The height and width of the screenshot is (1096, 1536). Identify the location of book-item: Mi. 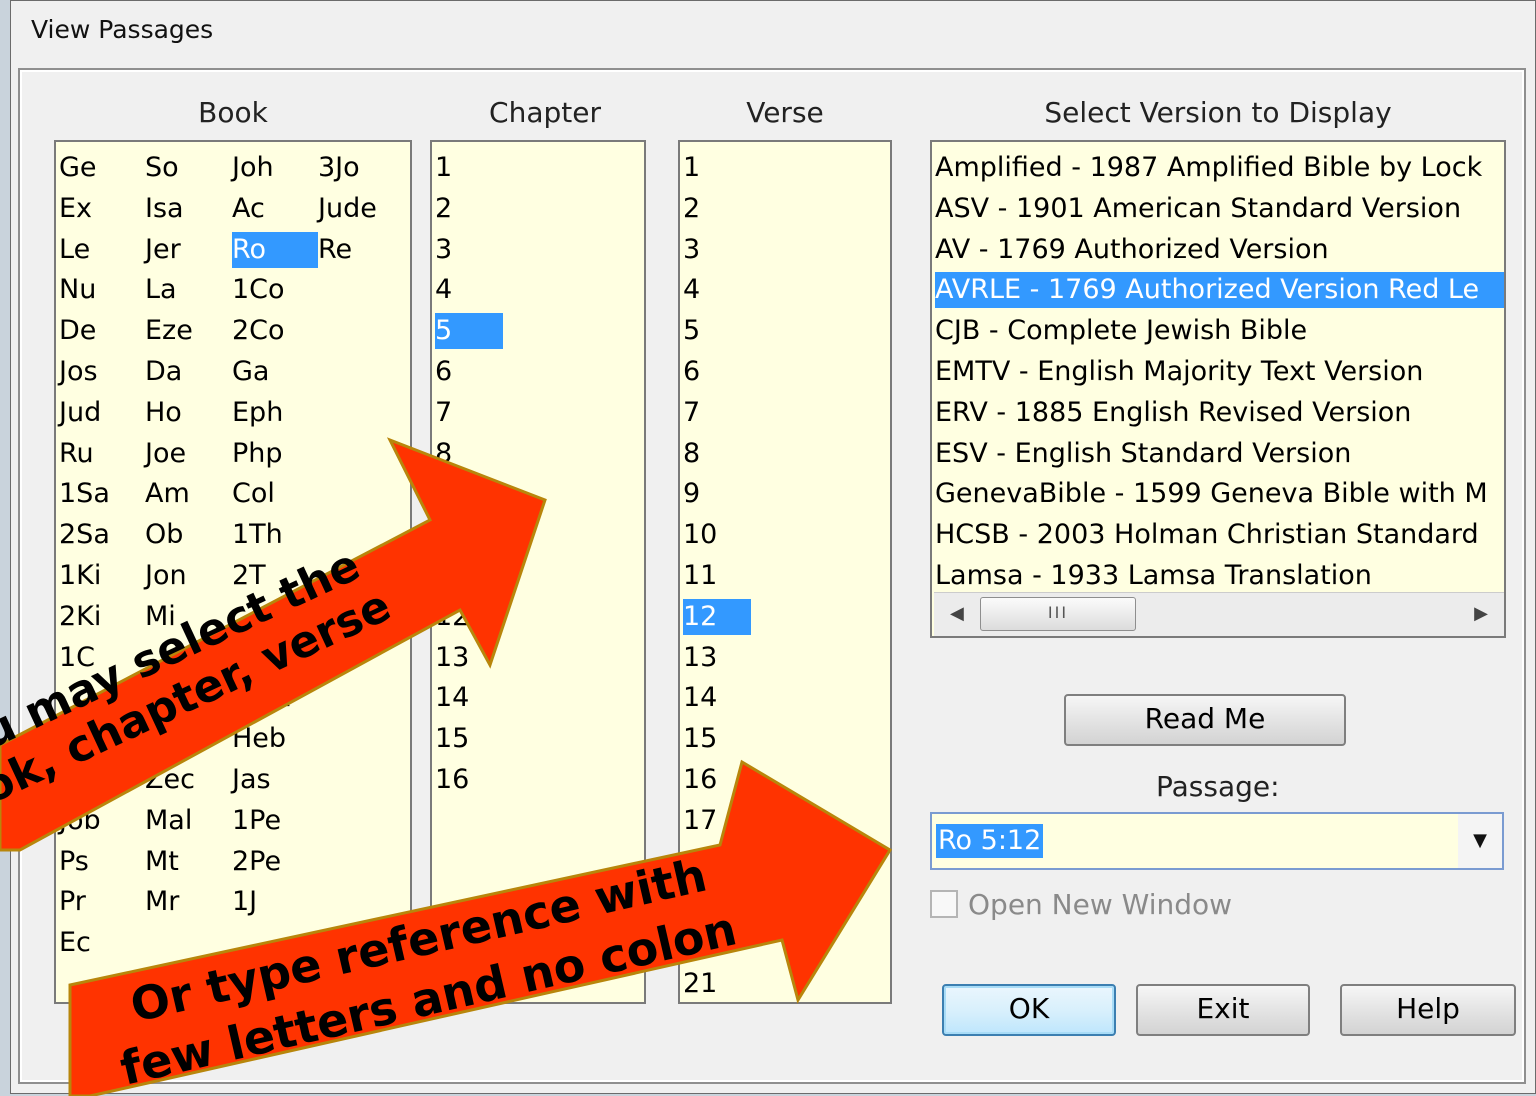
(160, 617).